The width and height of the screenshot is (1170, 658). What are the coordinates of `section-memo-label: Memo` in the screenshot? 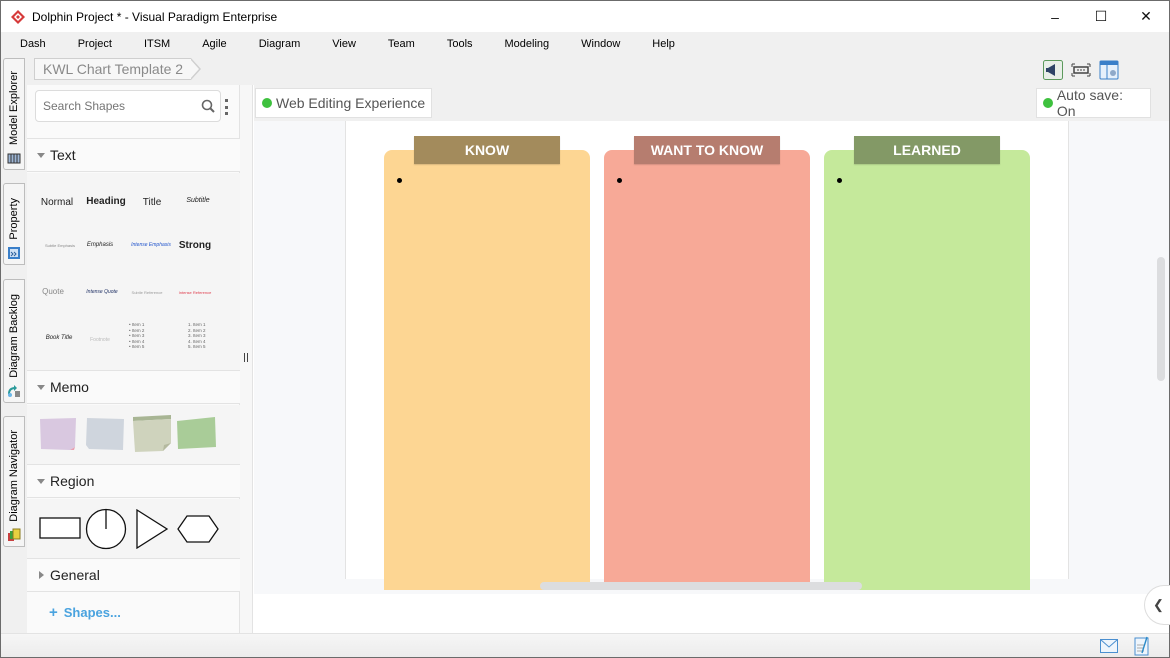 It's located at (69, 387).